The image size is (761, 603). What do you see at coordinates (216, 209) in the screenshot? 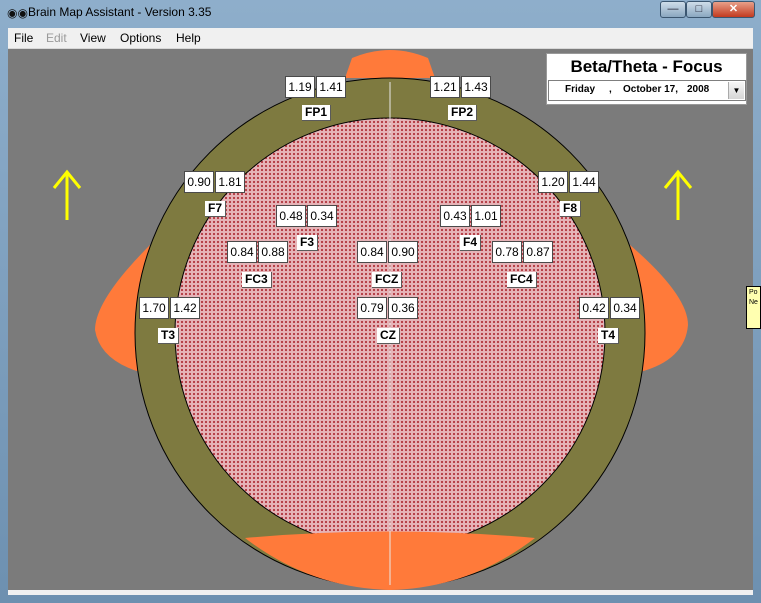
I see `site-f7-label: F7` at bounding box center [216, 209].